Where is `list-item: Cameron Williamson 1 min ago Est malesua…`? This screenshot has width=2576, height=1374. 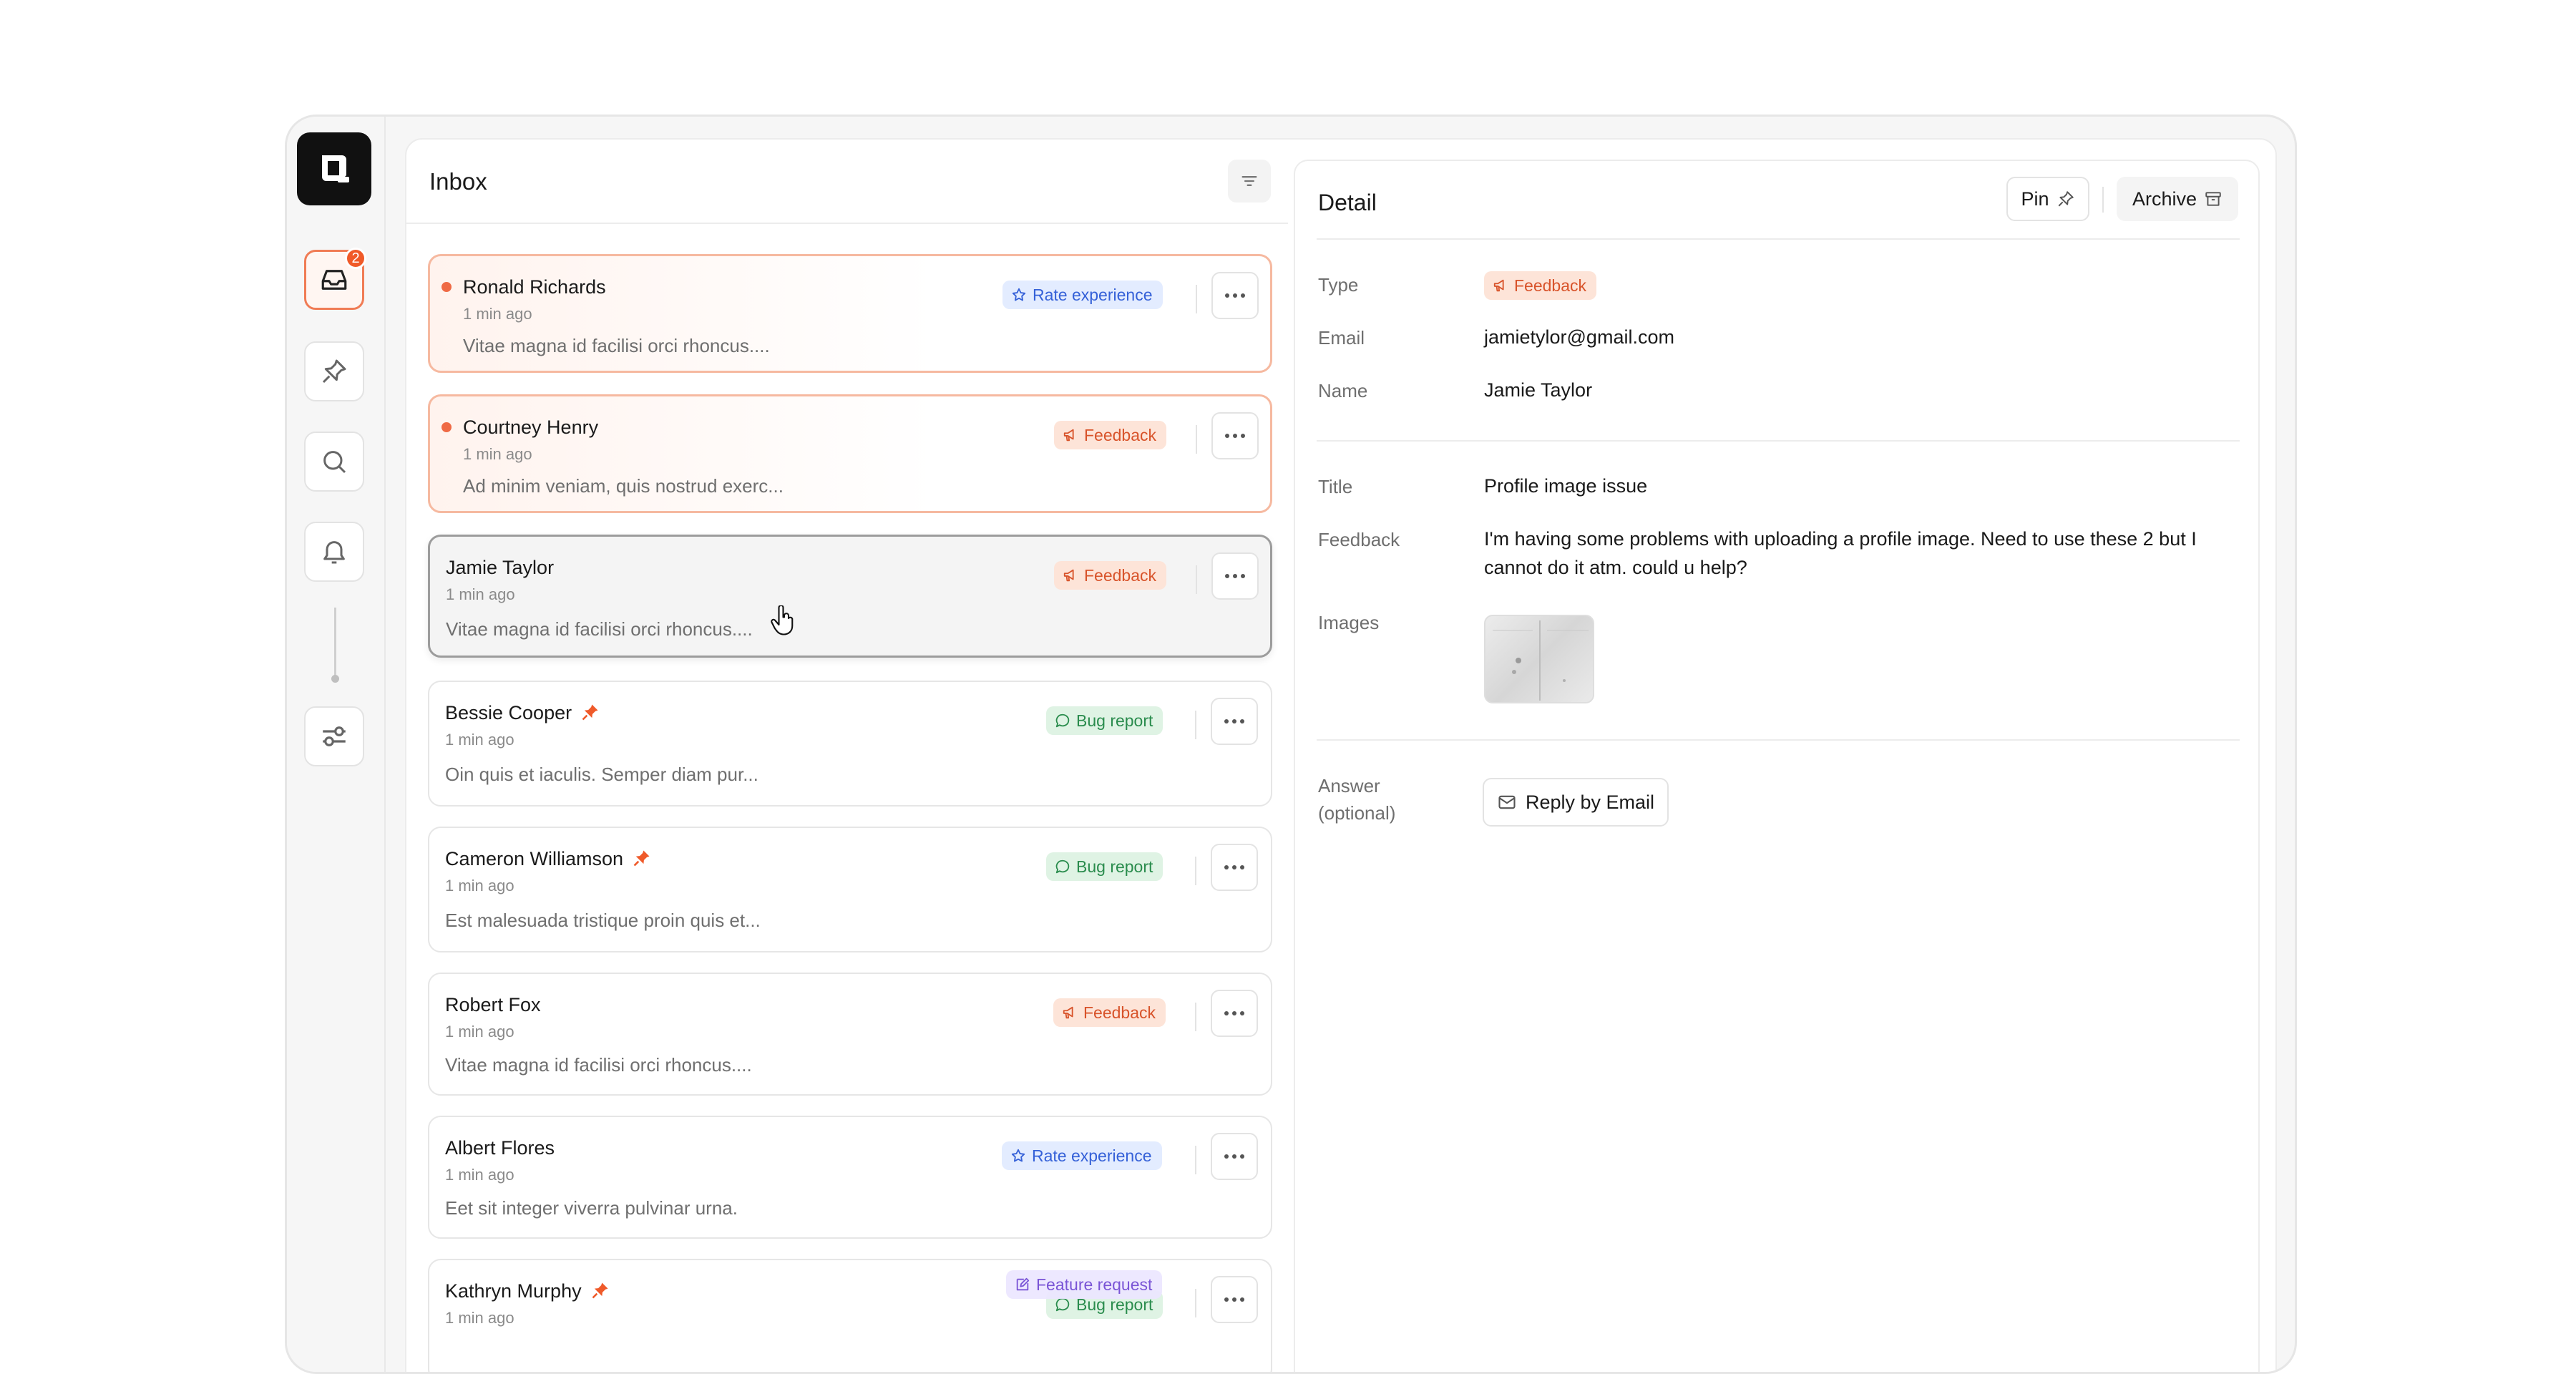 list-item: Cameron Williamson 1 min ago Est malesua… is located at coordinates (850, 889).